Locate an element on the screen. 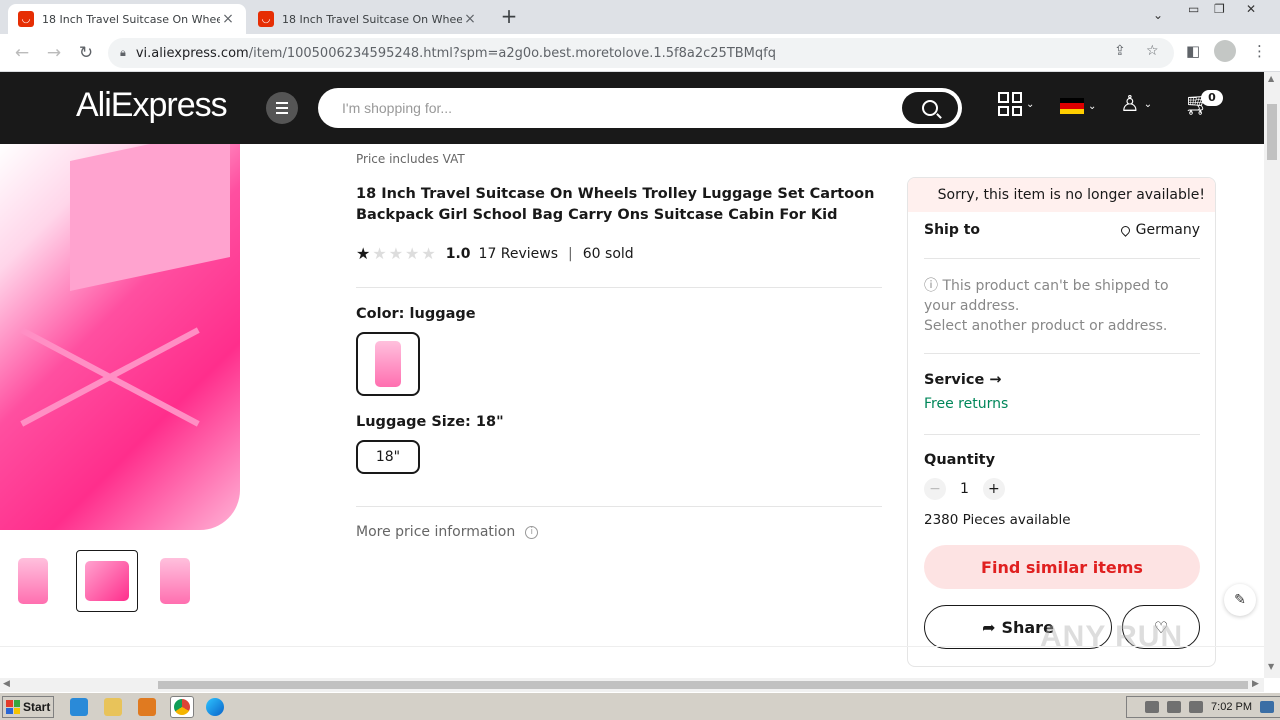 Image resolution: width=1280 pixels, height=720 pixels. quantity-stepper: − 1 + is located at coordinates (1062, 489).